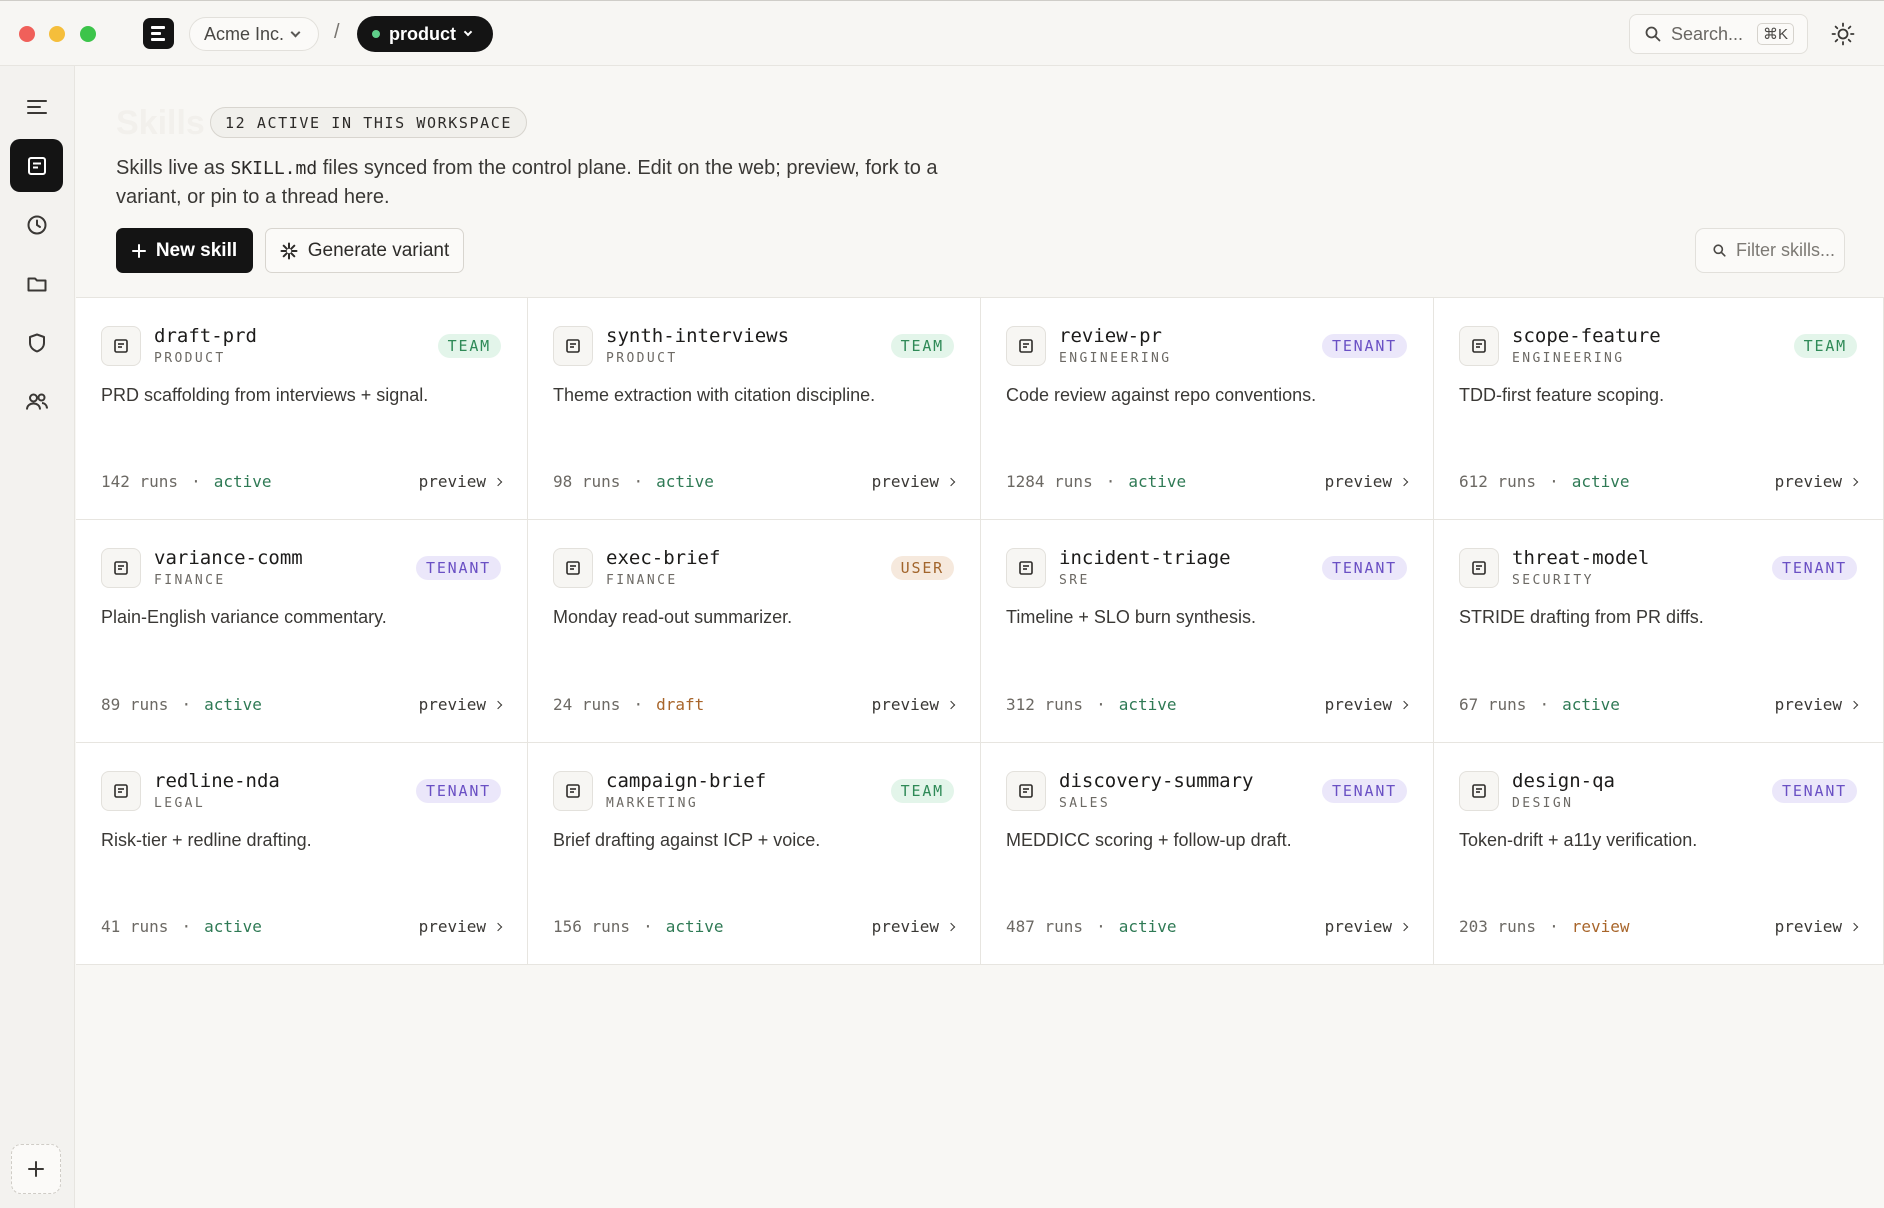 The image size is (1884, 1208). I want to click on skill-name: threat-model, so click(1580, 558).